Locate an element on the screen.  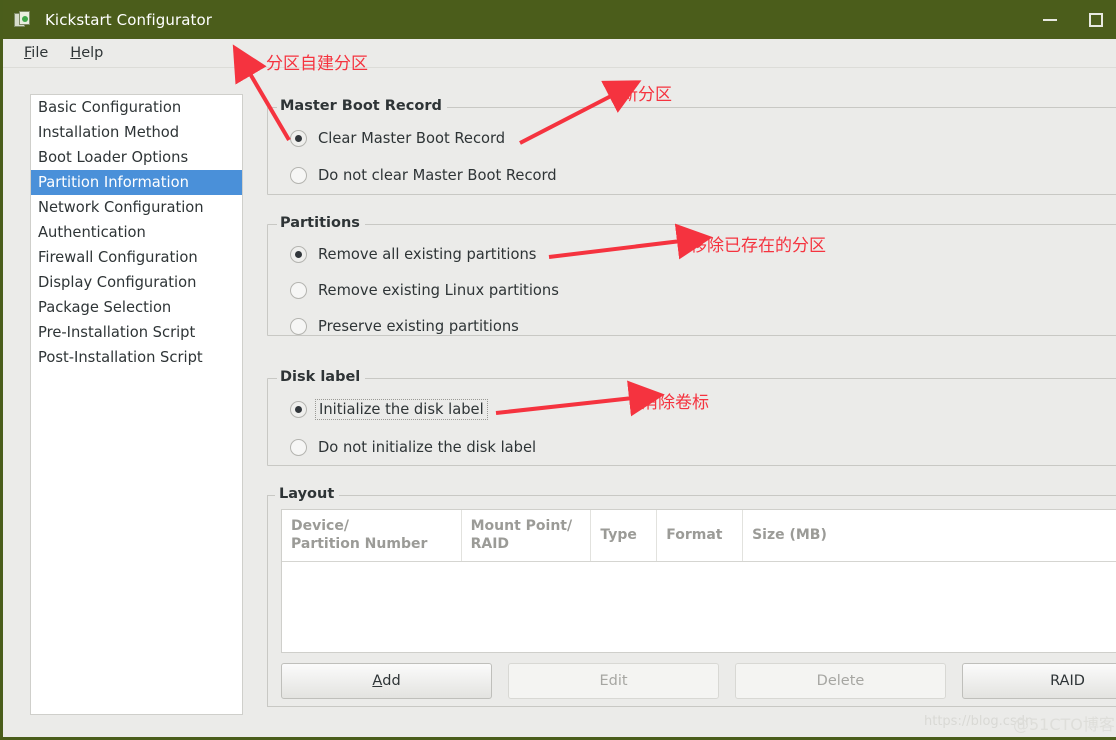
radio-clear-mbr: Clear Master Boot Record is located at coordinates (397, 138).